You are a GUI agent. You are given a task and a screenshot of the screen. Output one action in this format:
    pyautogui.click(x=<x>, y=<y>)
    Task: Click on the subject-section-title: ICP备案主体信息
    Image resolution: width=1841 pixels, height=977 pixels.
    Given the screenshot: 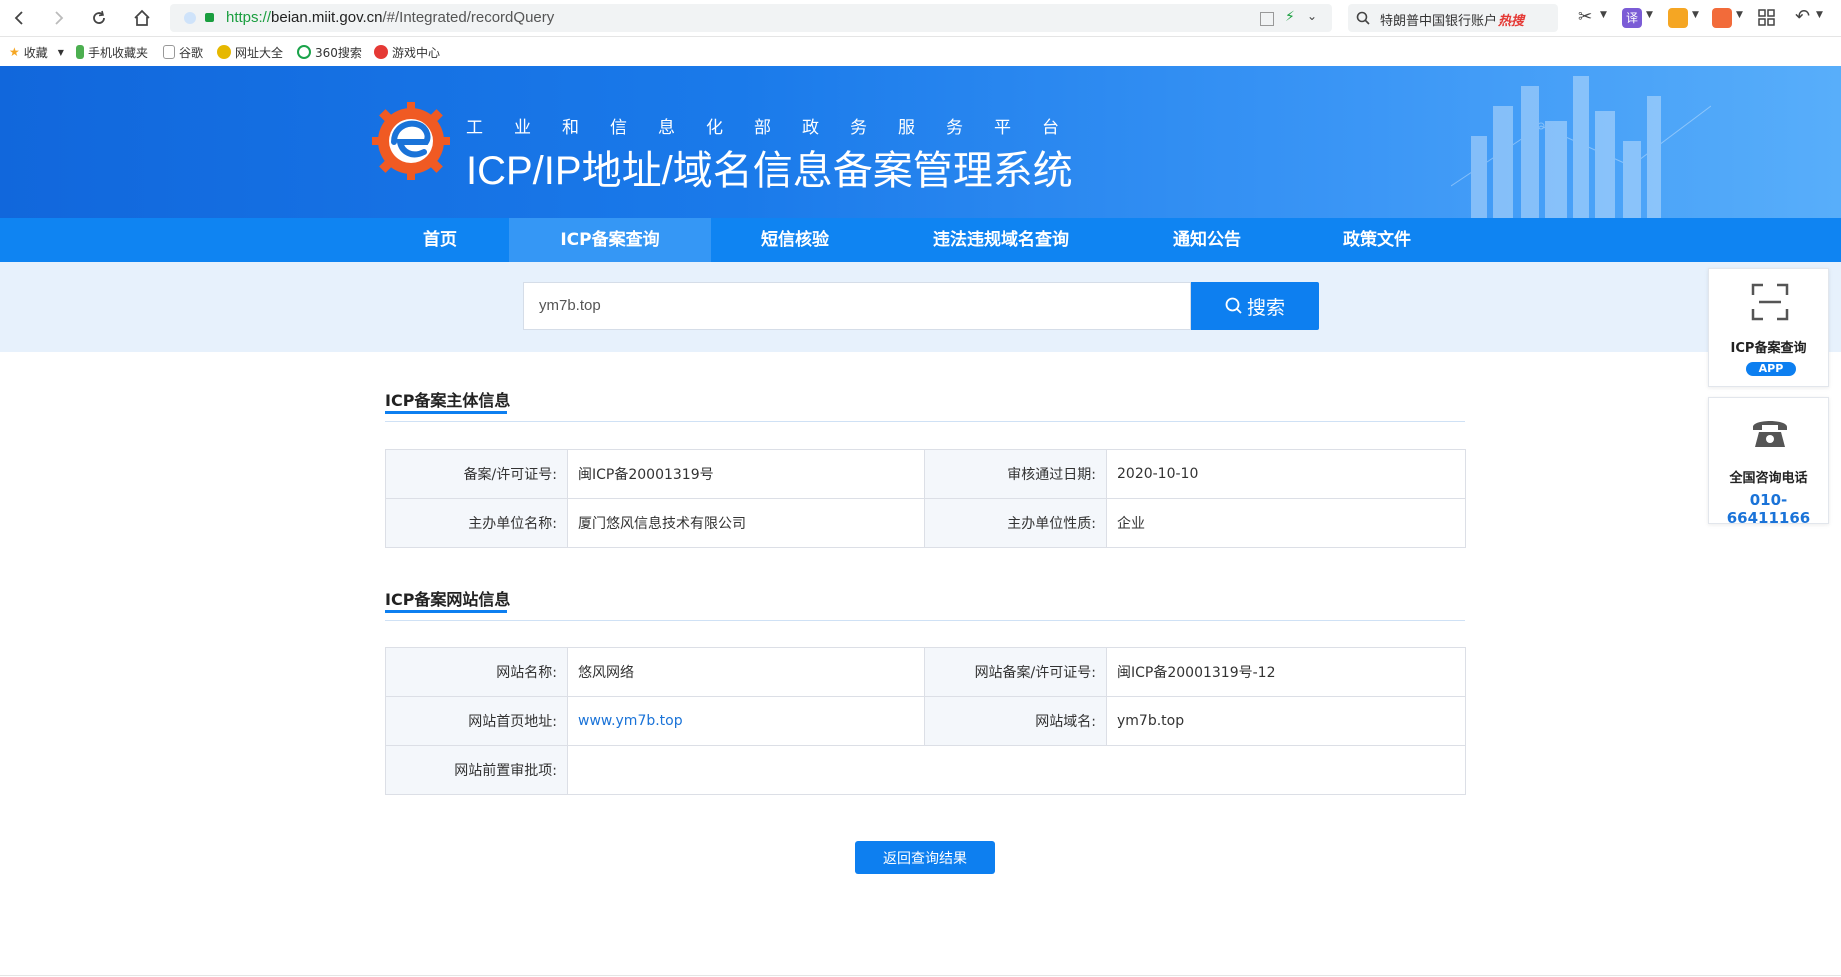 What is the action you would take?
    pyautogui.click(x=448, y=400)
    